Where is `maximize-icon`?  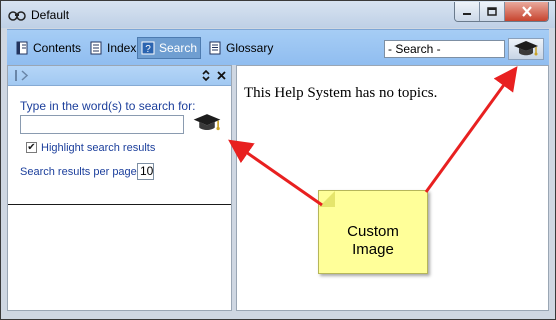
maximize-icon is located at coordinates (492, 11).